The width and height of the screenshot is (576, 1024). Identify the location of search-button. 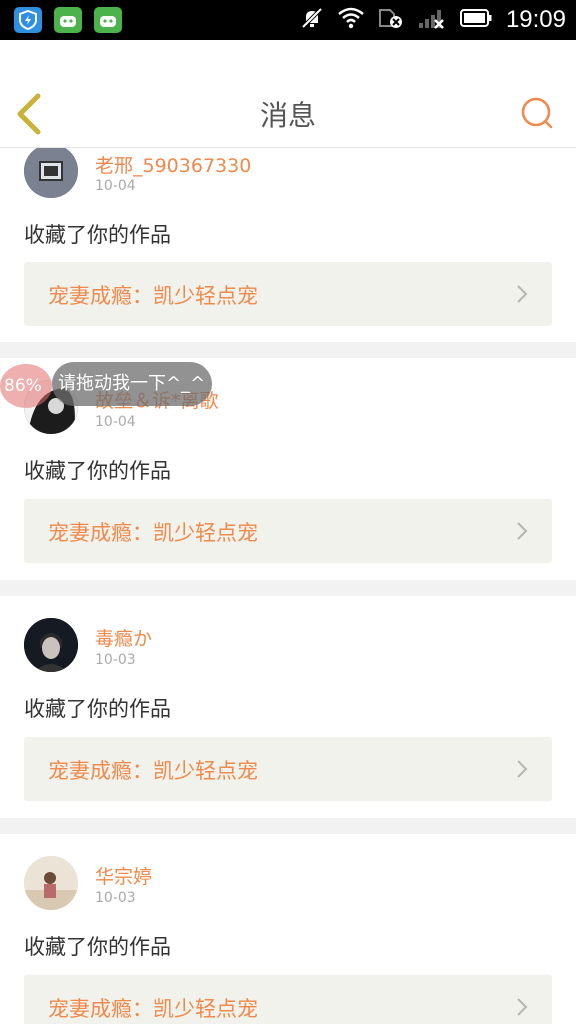
(537, 113).